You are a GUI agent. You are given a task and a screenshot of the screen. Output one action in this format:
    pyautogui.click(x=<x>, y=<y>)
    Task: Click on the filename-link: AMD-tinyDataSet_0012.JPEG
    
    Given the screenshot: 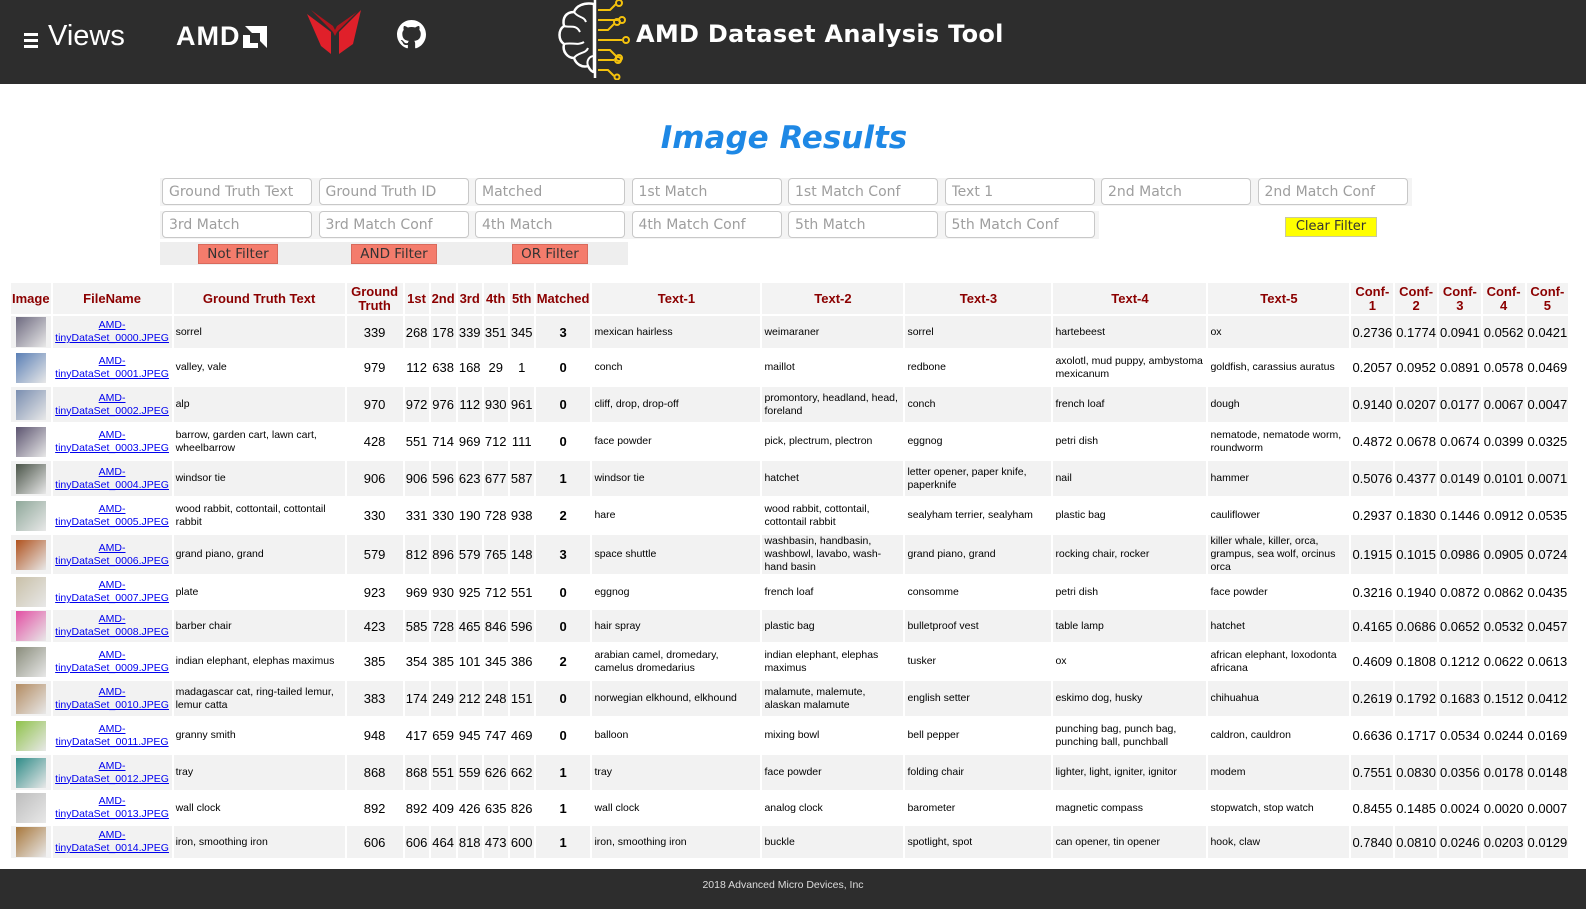 What is the action you would take?
    pyautogui.click(x=112, y=772)
    